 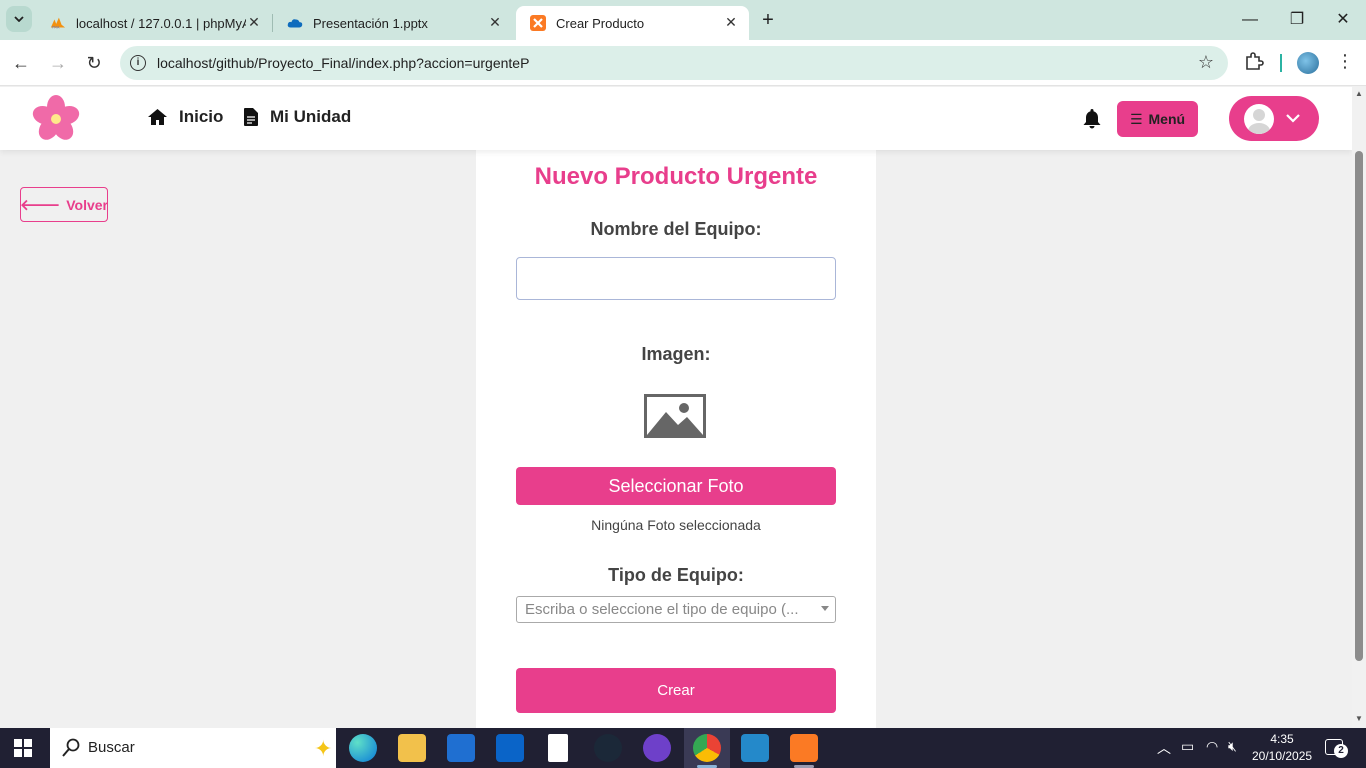 What do you see at coordinates (510, 748) in the screenshot?
I see `outlook-icon` at bounding box center [510, 748].